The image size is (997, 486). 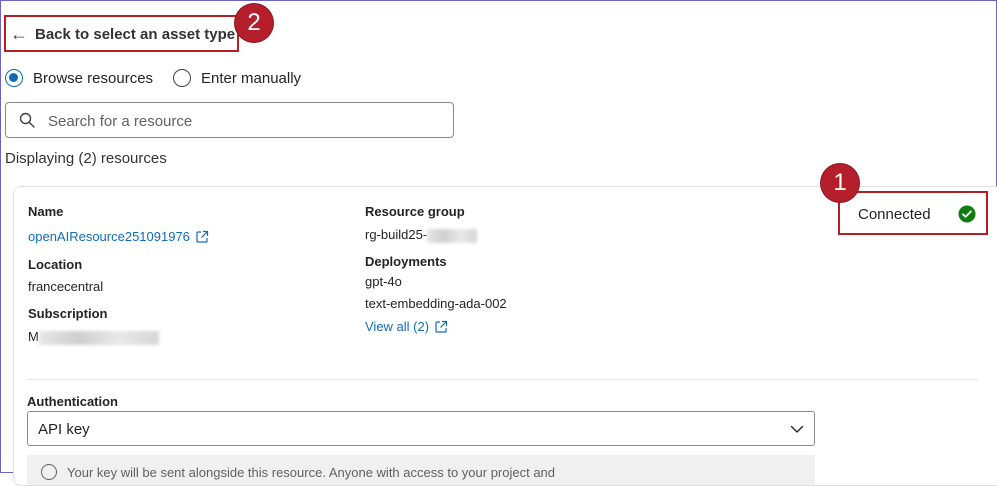 I want to click on search-input, so click(x=248, y=121).